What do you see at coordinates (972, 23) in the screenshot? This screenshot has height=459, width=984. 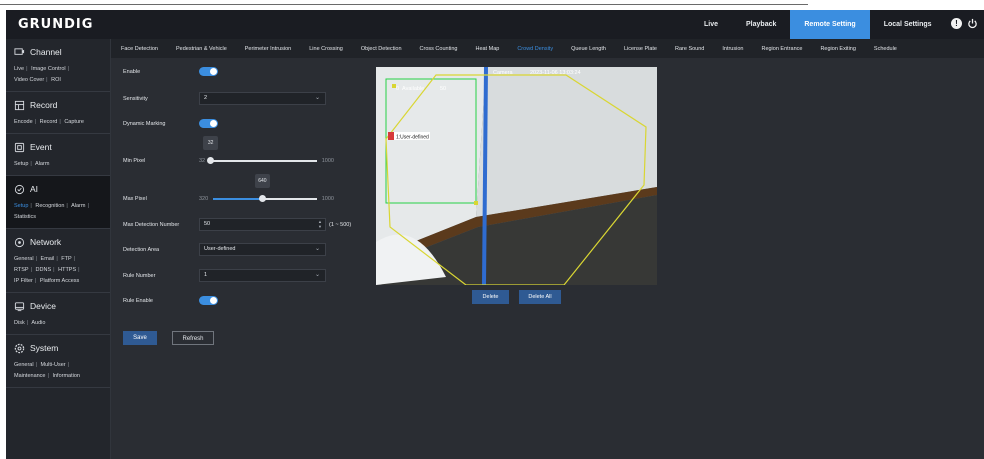 I see `power-icon` at bounding box center [972, 23].